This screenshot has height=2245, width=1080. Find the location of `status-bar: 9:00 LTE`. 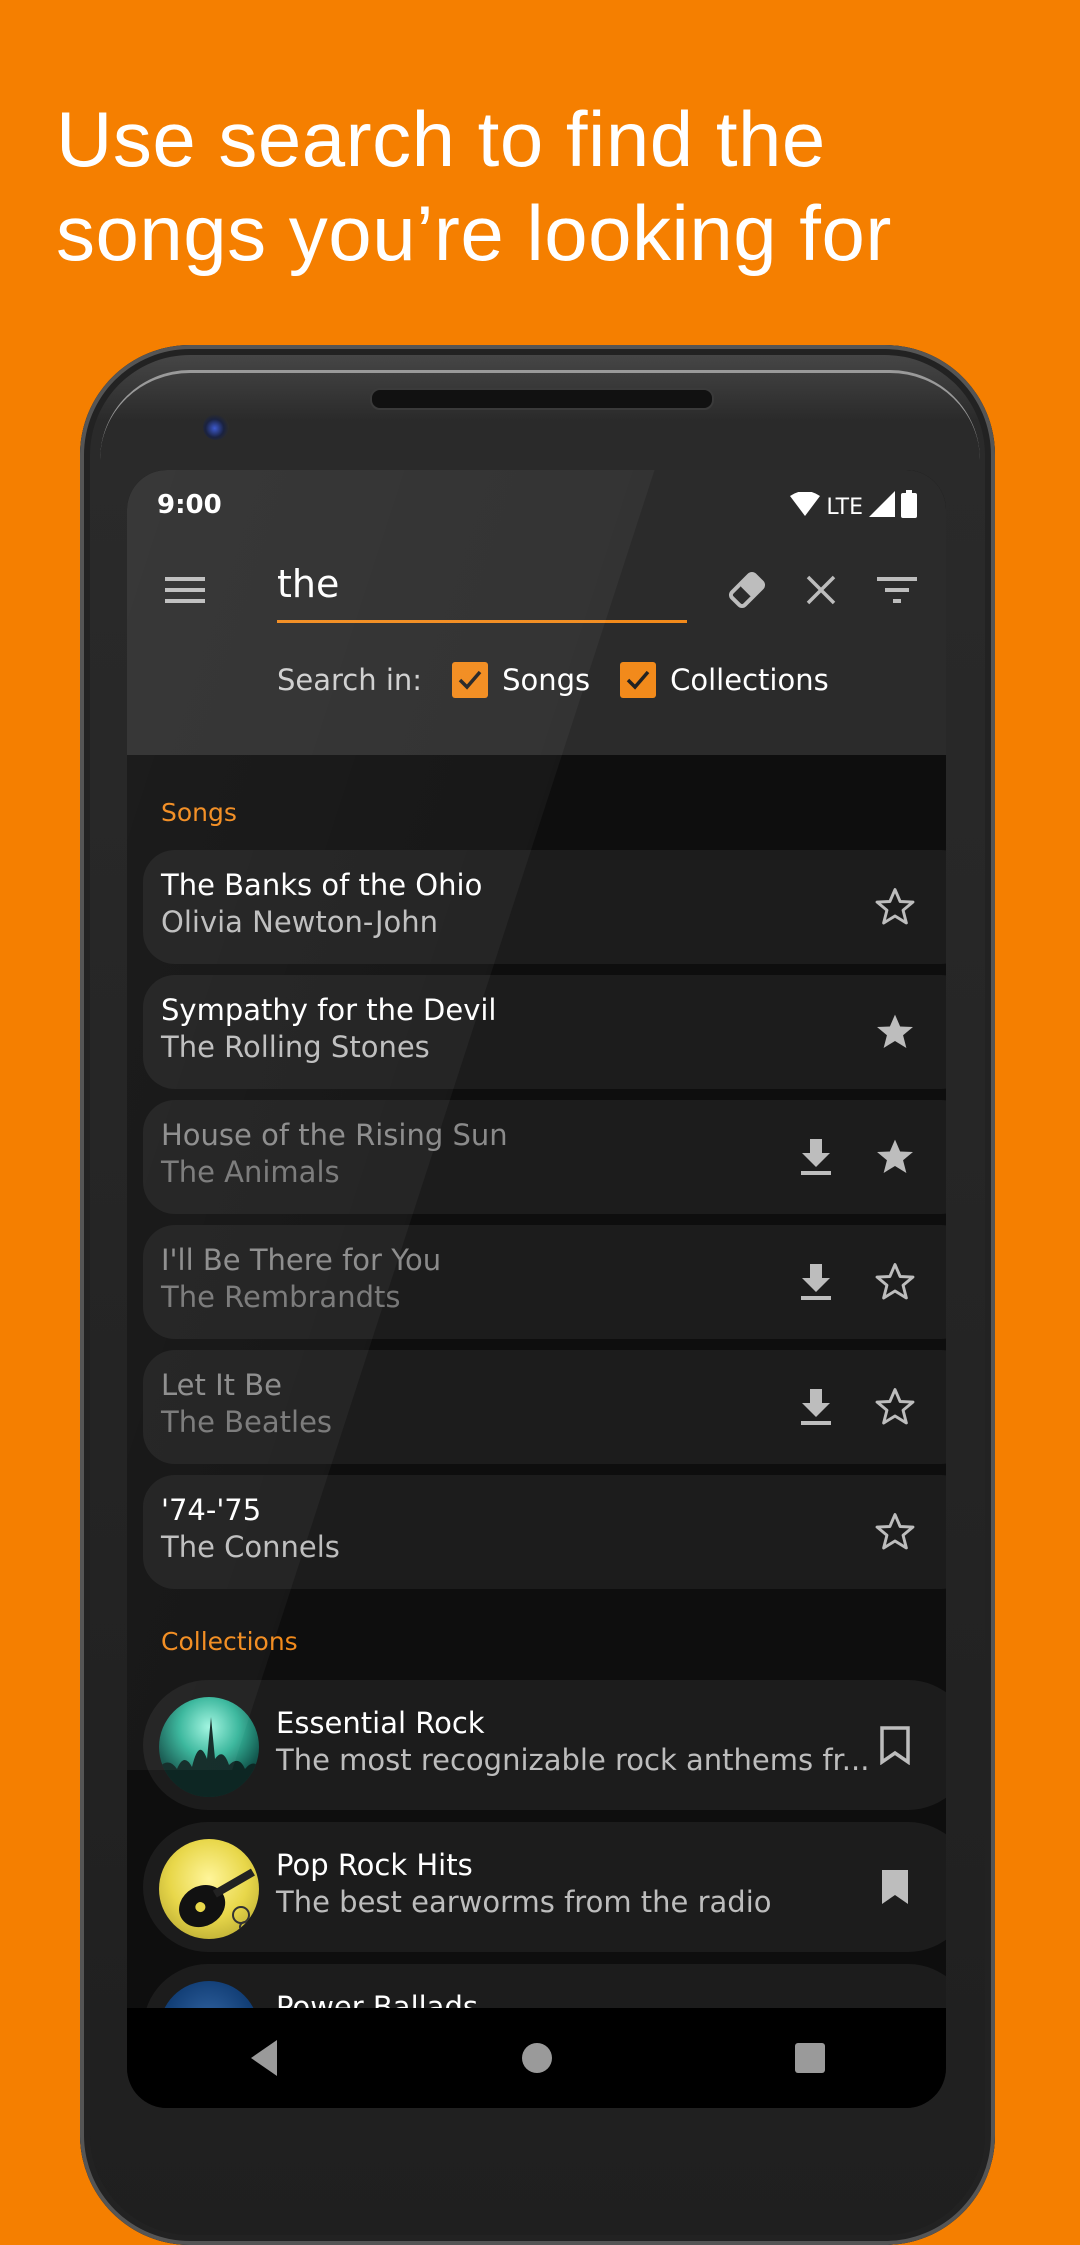

status-bar: 9:00 LTE is located at coordinates (537, 504).